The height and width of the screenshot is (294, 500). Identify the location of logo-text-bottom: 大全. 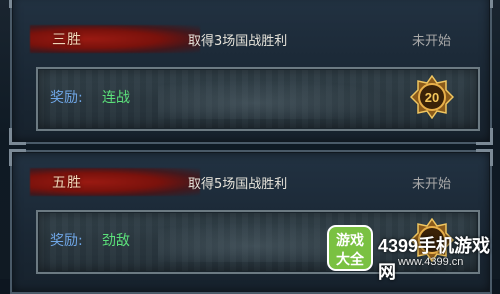
(350, 259).